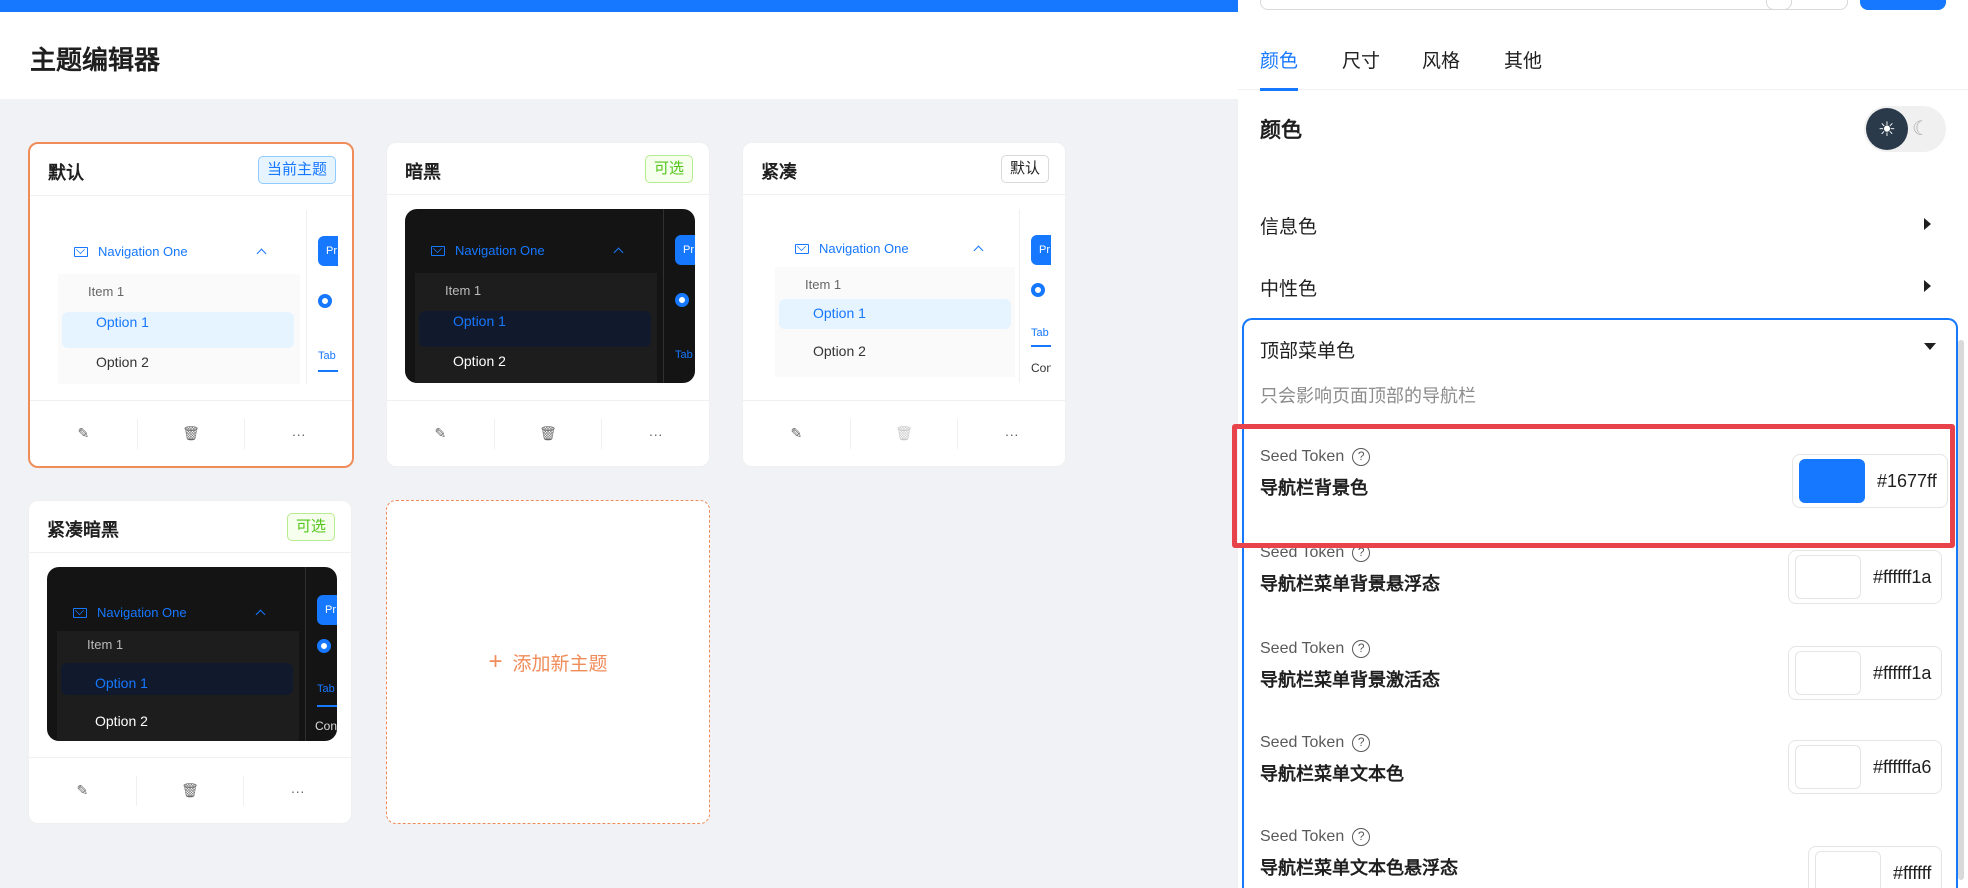  I want to click on token-row: Seed Token? 导航栏菜单背景激活态 #ffffff1a, so click(1601, 679).